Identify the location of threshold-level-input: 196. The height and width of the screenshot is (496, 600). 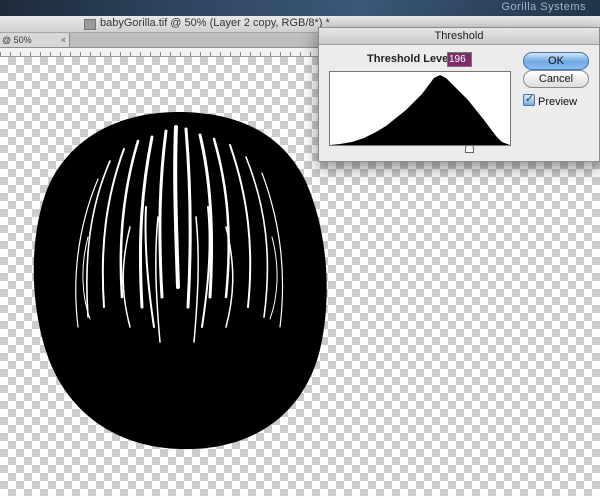
(459, 59).